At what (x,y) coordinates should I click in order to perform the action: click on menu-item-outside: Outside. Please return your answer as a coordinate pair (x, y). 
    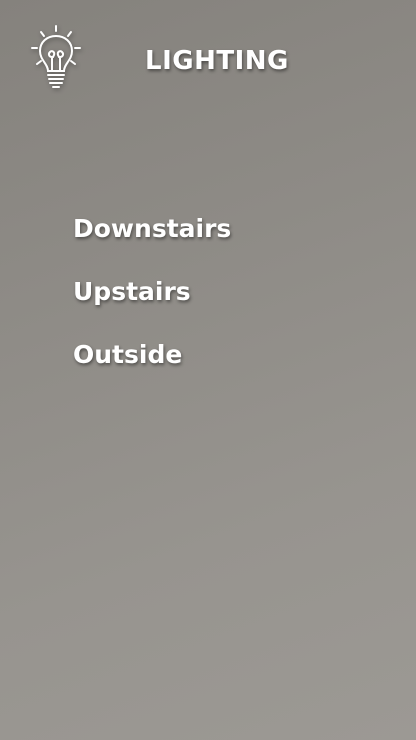
    Looking at the image, I should click on (152, 355).